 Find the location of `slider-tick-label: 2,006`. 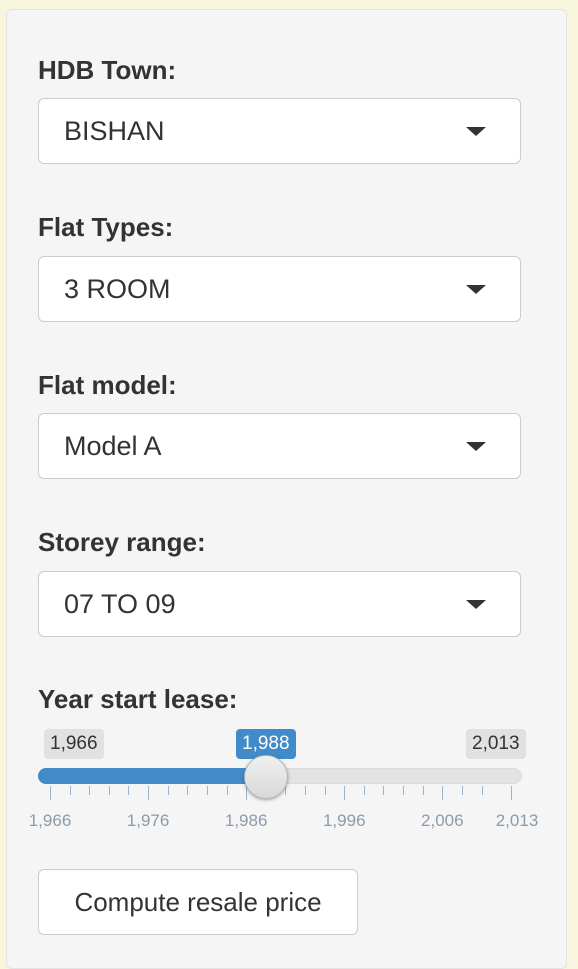

slider-tick-label: 2,006 is located at coordinates (442, 820).